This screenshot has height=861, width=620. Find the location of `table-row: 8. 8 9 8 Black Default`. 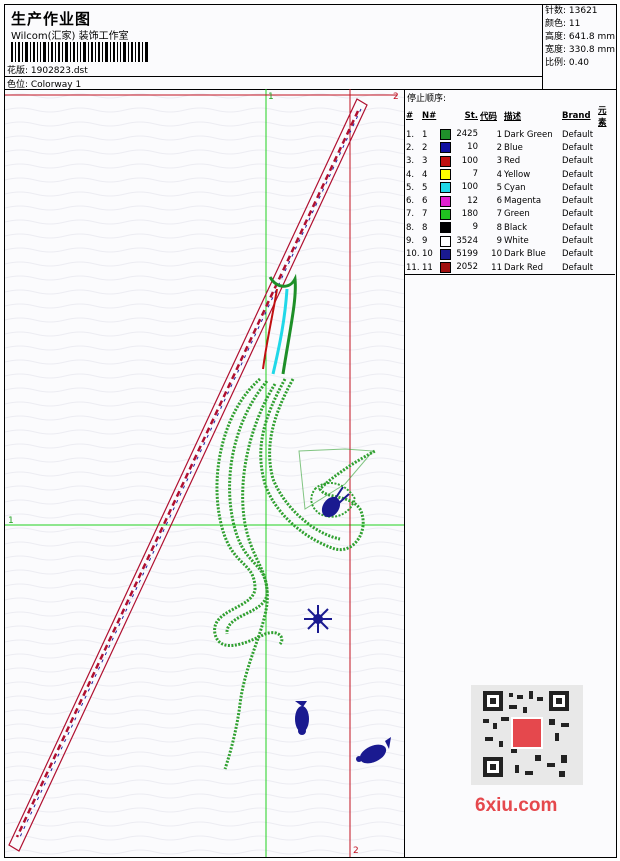

table-row: 8. 8 9 8 Black Default is located at coordinates (510, 227).